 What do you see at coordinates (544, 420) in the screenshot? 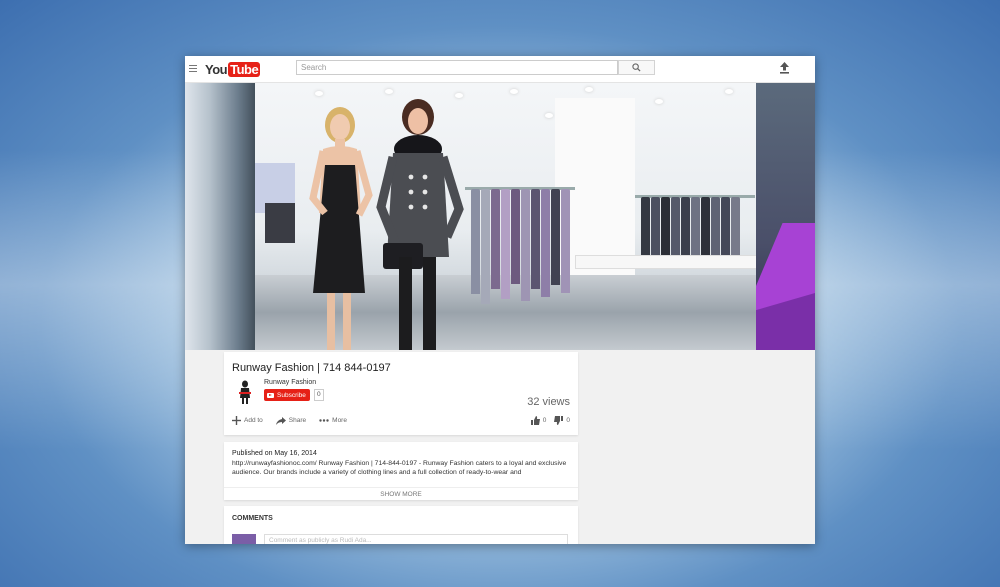
I see `like-count: 0` at bounding box center [544, 420].